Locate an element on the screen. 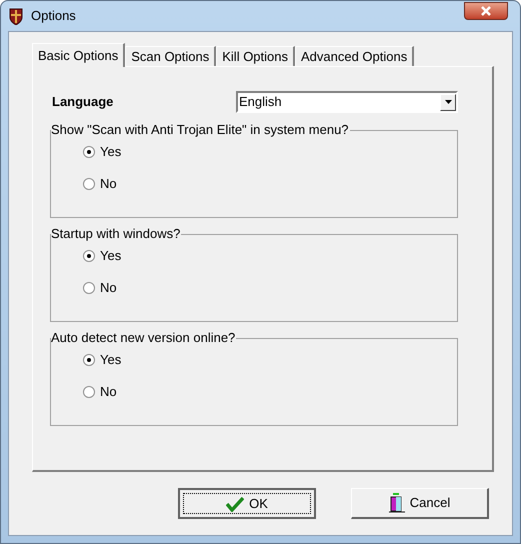 Image resolution: width=521 pixels, height=544 pixels. selected-value: English is located at coordinates (260, 102).